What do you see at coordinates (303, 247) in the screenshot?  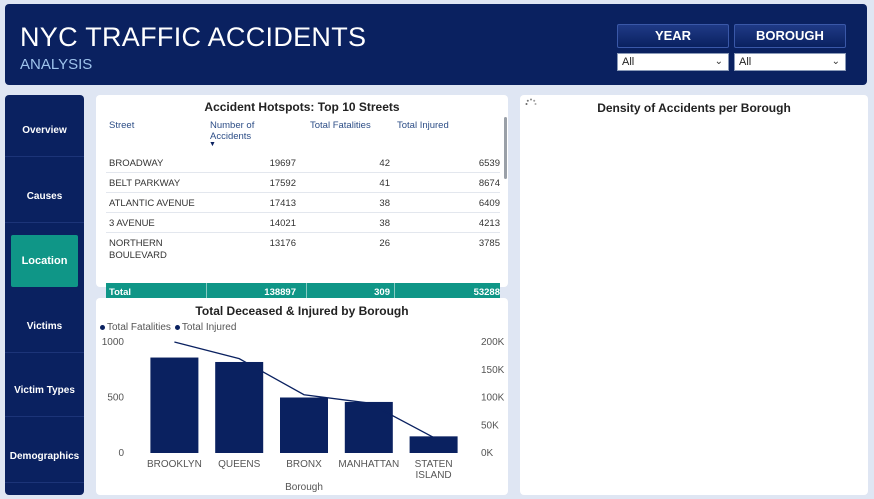 I see `table-row: NORTHERN BOULEVARD 13176 26 3785` at bounding box center [303, 247].